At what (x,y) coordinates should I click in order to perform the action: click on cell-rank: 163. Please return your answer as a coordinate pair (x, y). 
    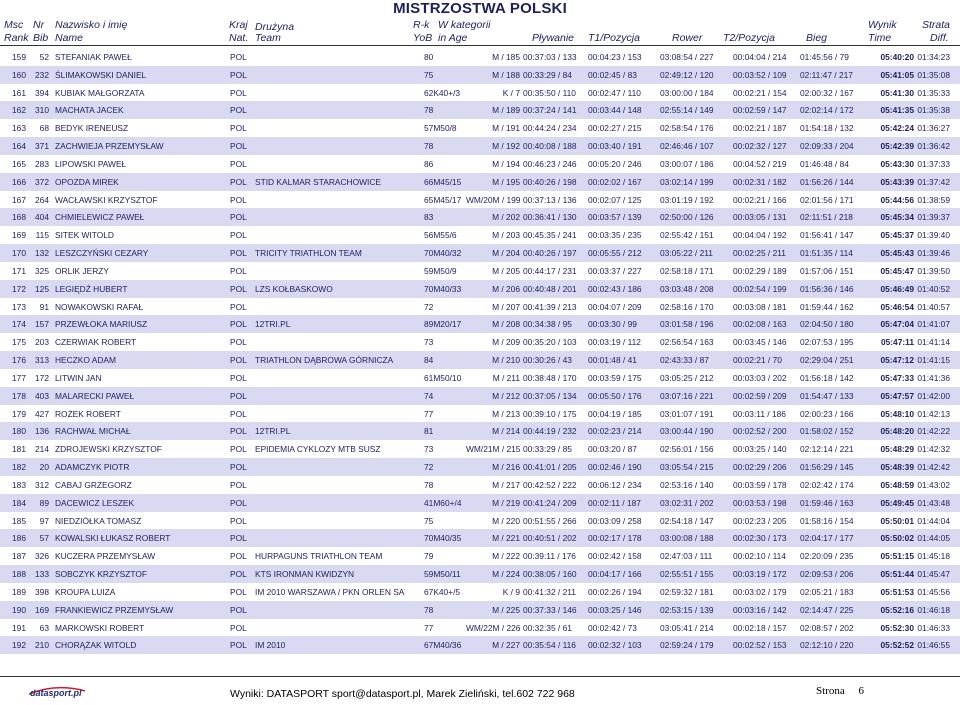
    Looking at the image, I should click on (19, 128).